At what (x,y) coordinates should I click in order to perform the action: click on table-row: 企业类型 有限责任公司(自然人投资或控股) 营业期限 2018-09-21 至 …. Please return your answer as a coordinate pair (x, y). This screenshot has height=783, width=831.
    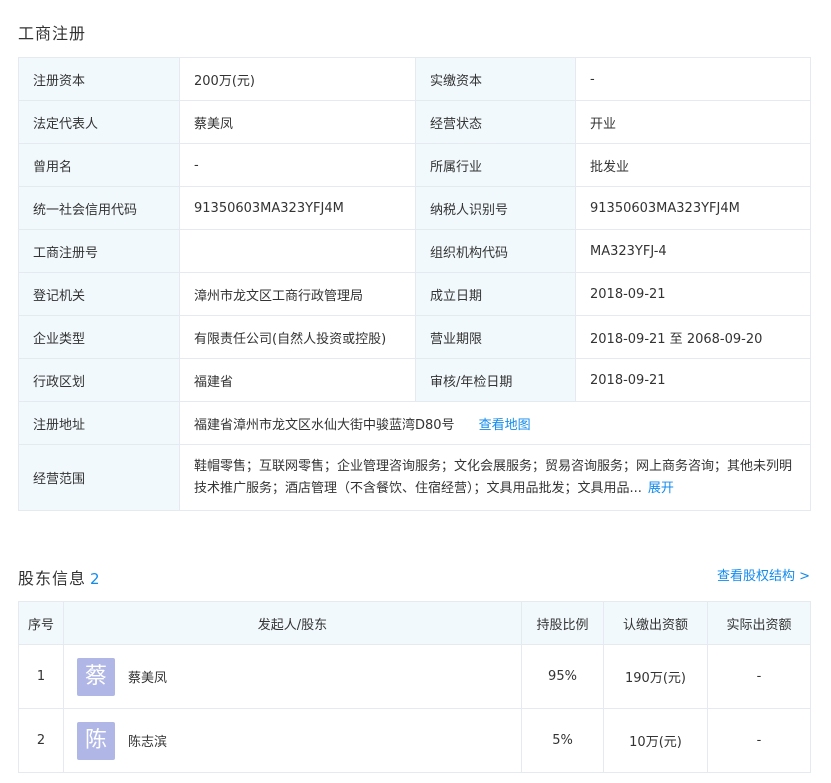
    Looking at the image, I should click on (414, 337).